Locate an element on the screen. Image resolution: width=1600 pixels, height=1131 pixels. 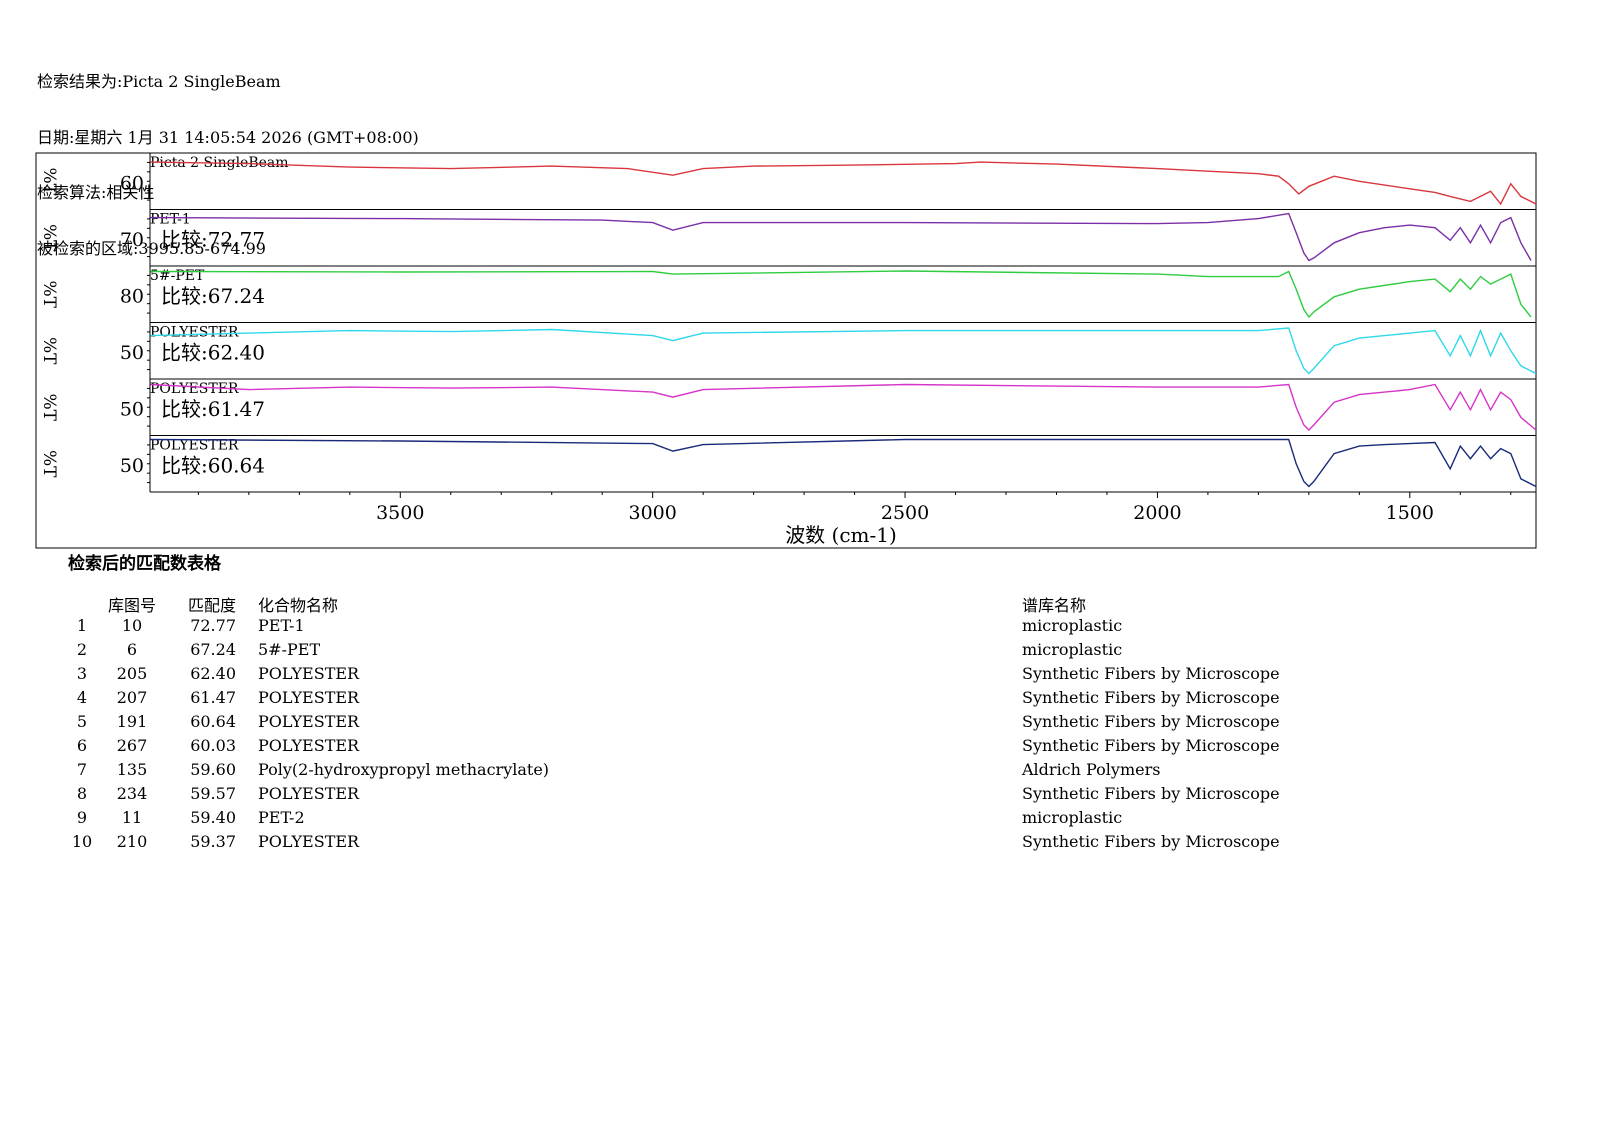
x-tick-label: 3500 is located at coordinates (400, 513).